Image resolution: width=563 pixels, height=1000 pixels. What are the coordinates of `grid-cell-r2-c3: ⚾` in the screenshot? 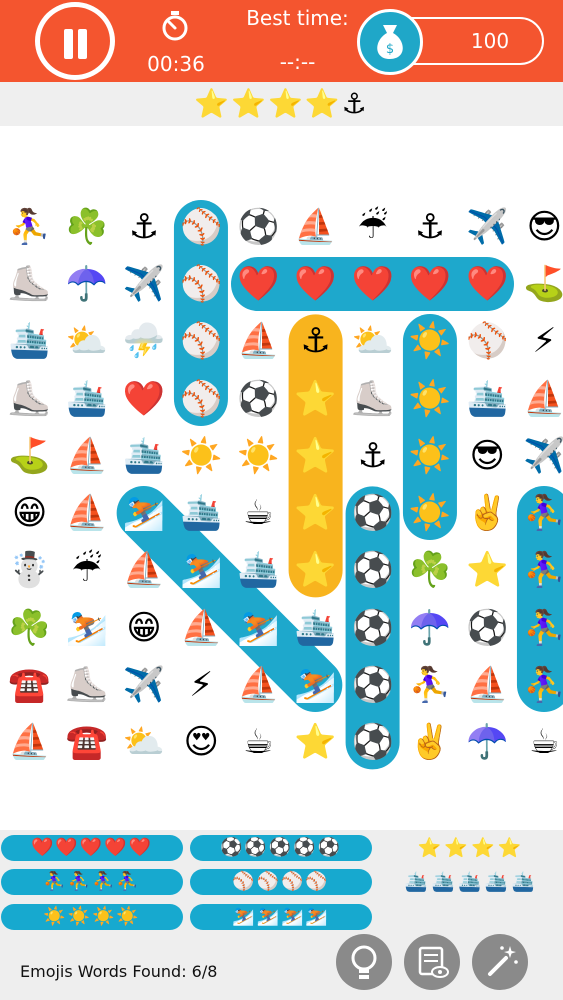 It's located at (201, 341).